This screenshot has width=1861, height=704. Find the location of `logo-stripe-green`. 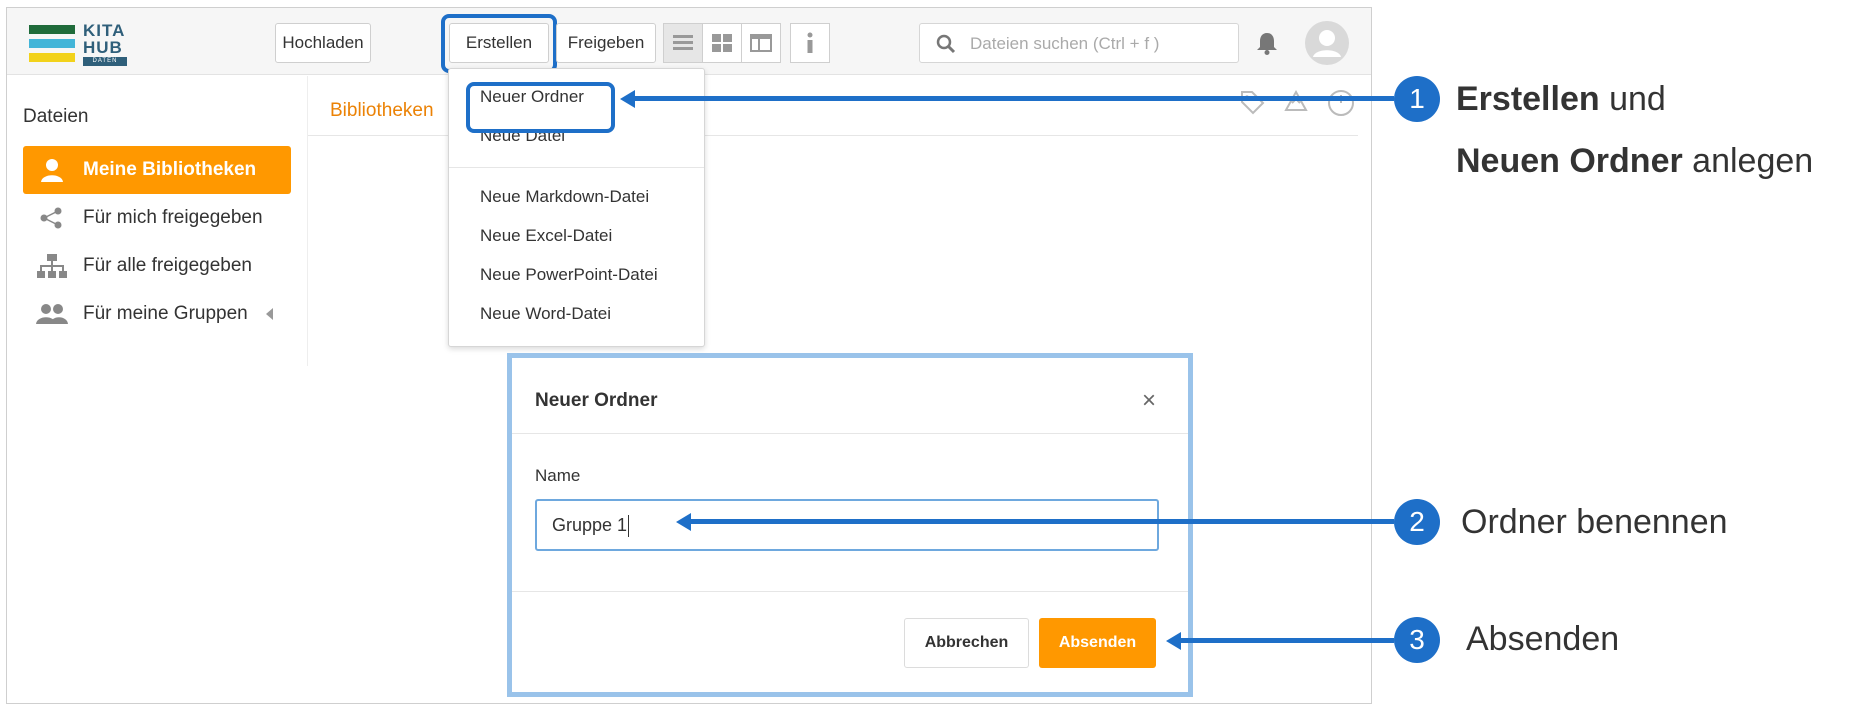

logo-stripe-green is located at coordinates (52, 29).